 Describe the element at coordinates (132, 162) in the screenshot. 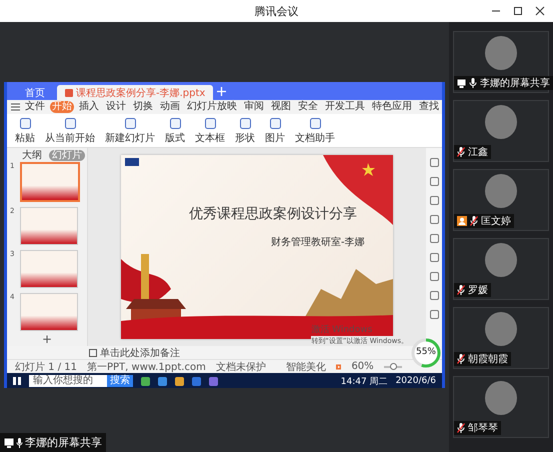

I see `logo-icon` at that location.